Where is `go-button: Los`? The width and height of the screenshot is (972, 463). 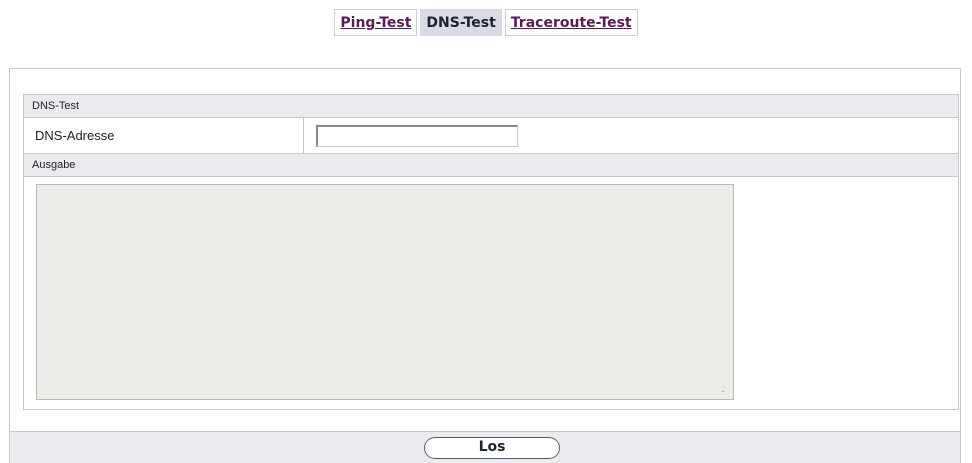 go-button: Los is located at coordinates (492, 448).